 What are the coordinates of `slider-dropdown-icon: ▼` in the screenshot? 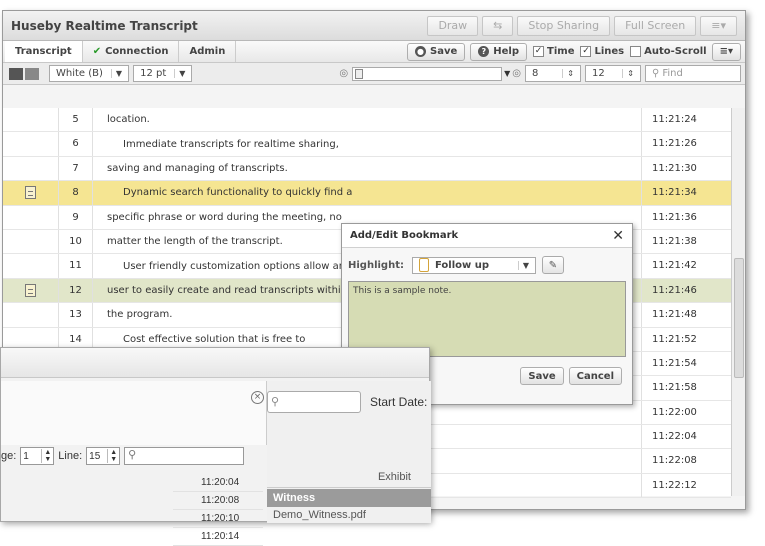 It's located at (507, 73).